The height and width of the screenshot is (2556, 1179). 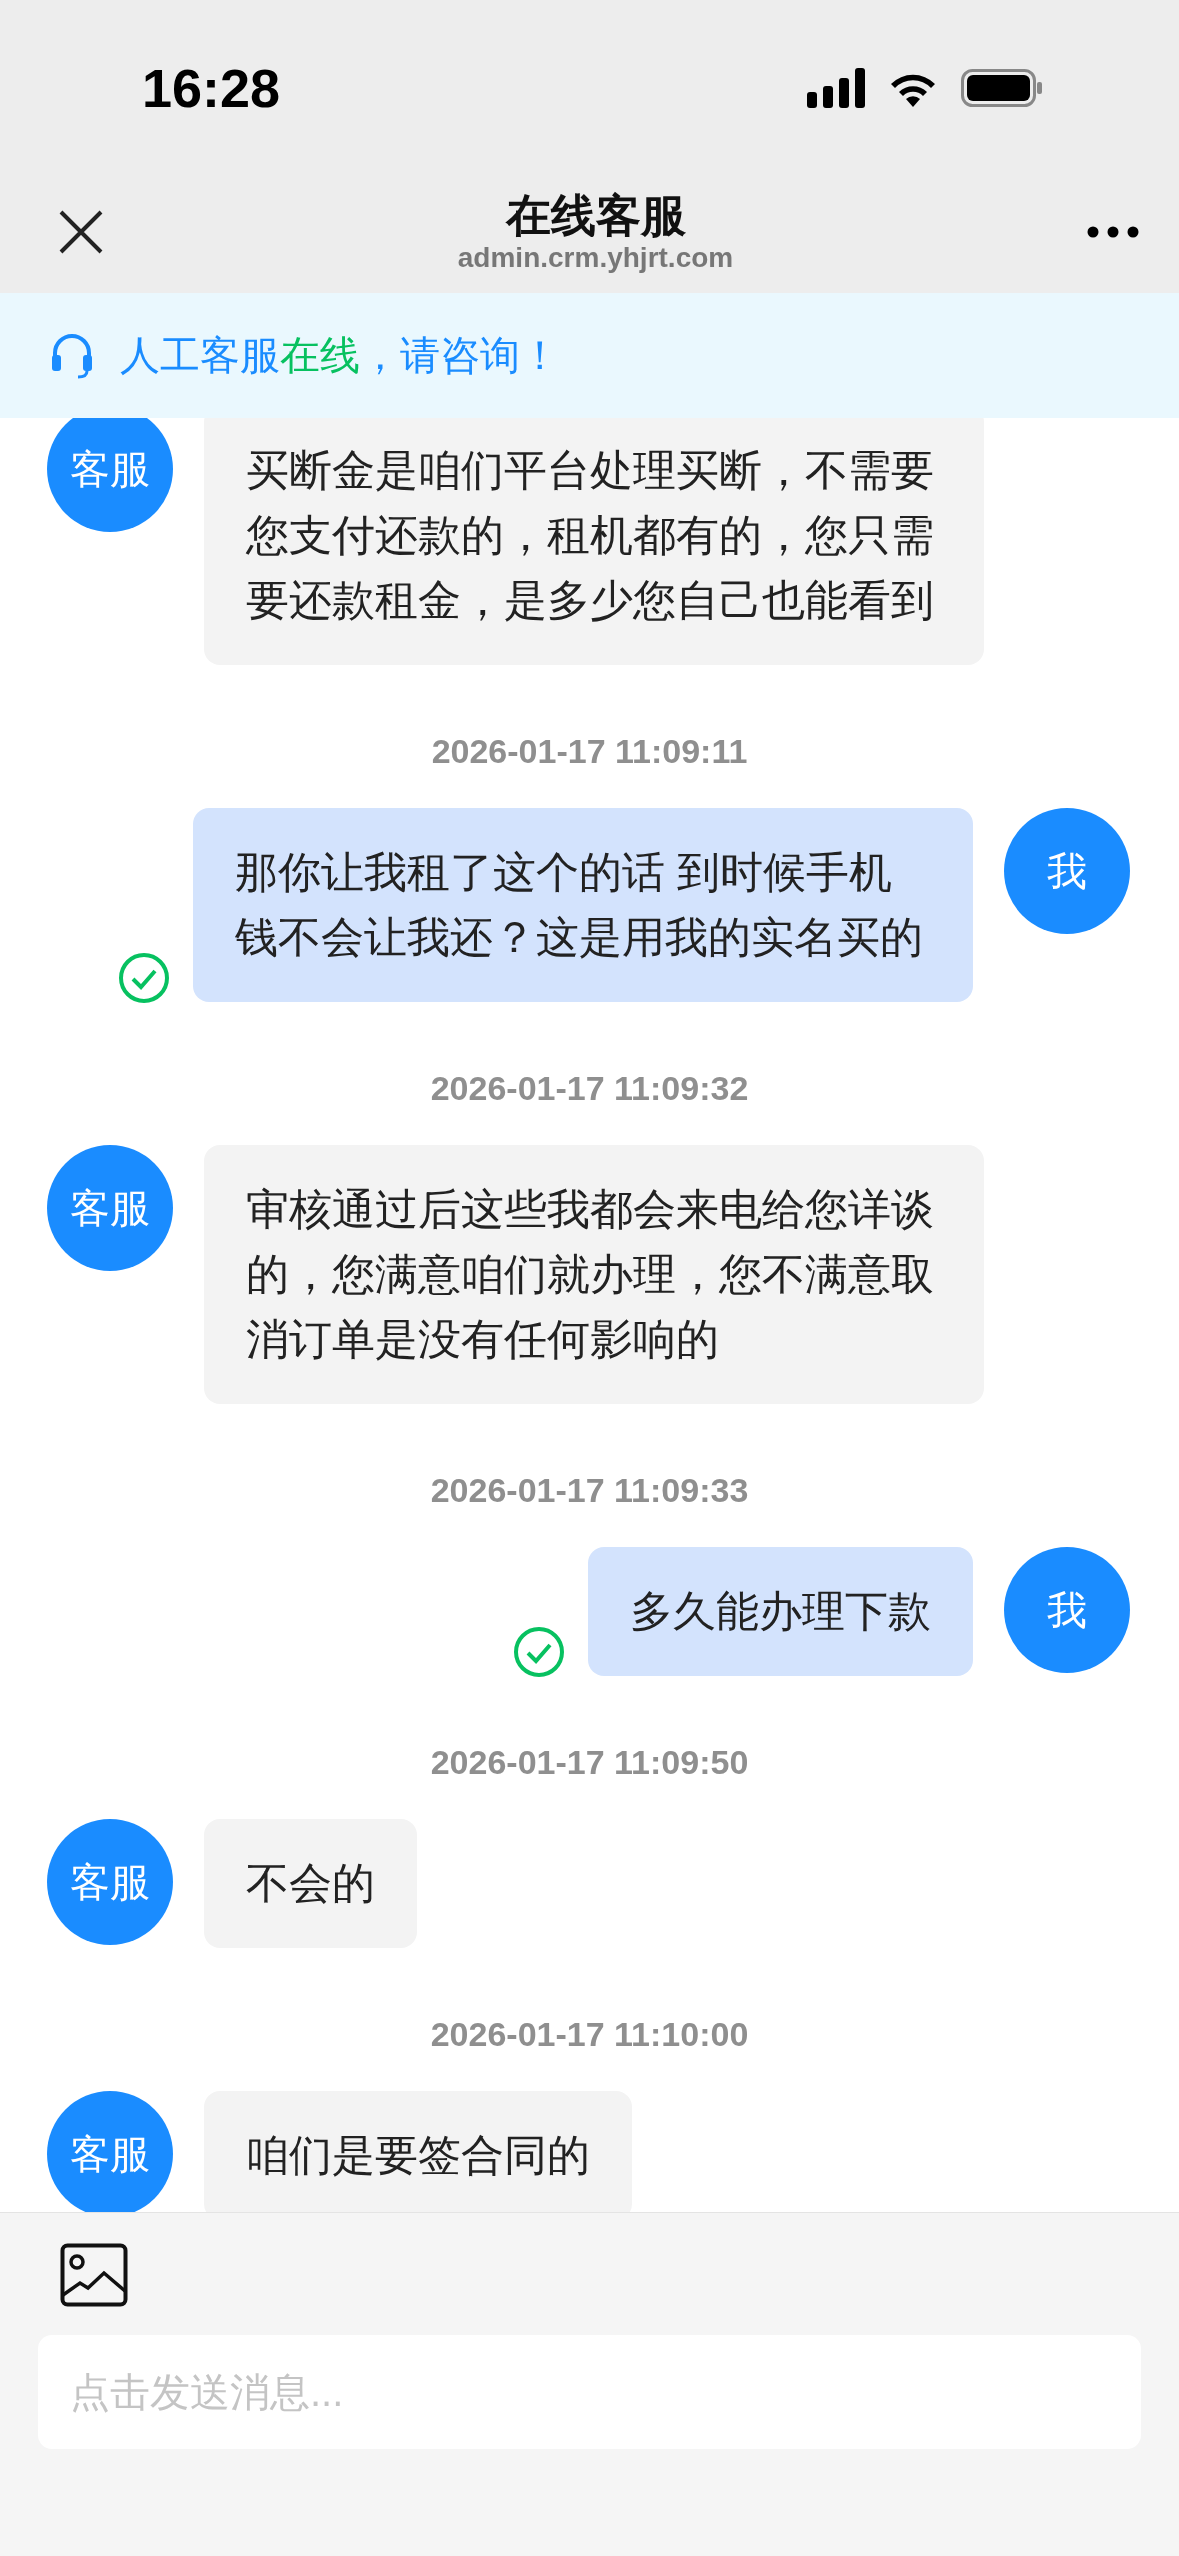 I want to click on timestamp: 2026-01-17 11:09:33, so click(x=589, y=1490).